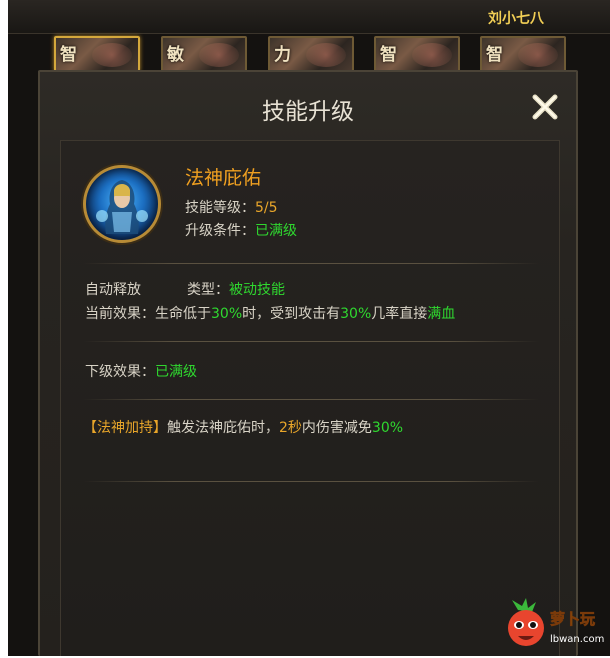 The image size is (610, 658). What do you see at coordinates (291, 314) in the screenshot?
I see `effect-text: 时，受到攻击有` at bounding box center [291, 314].